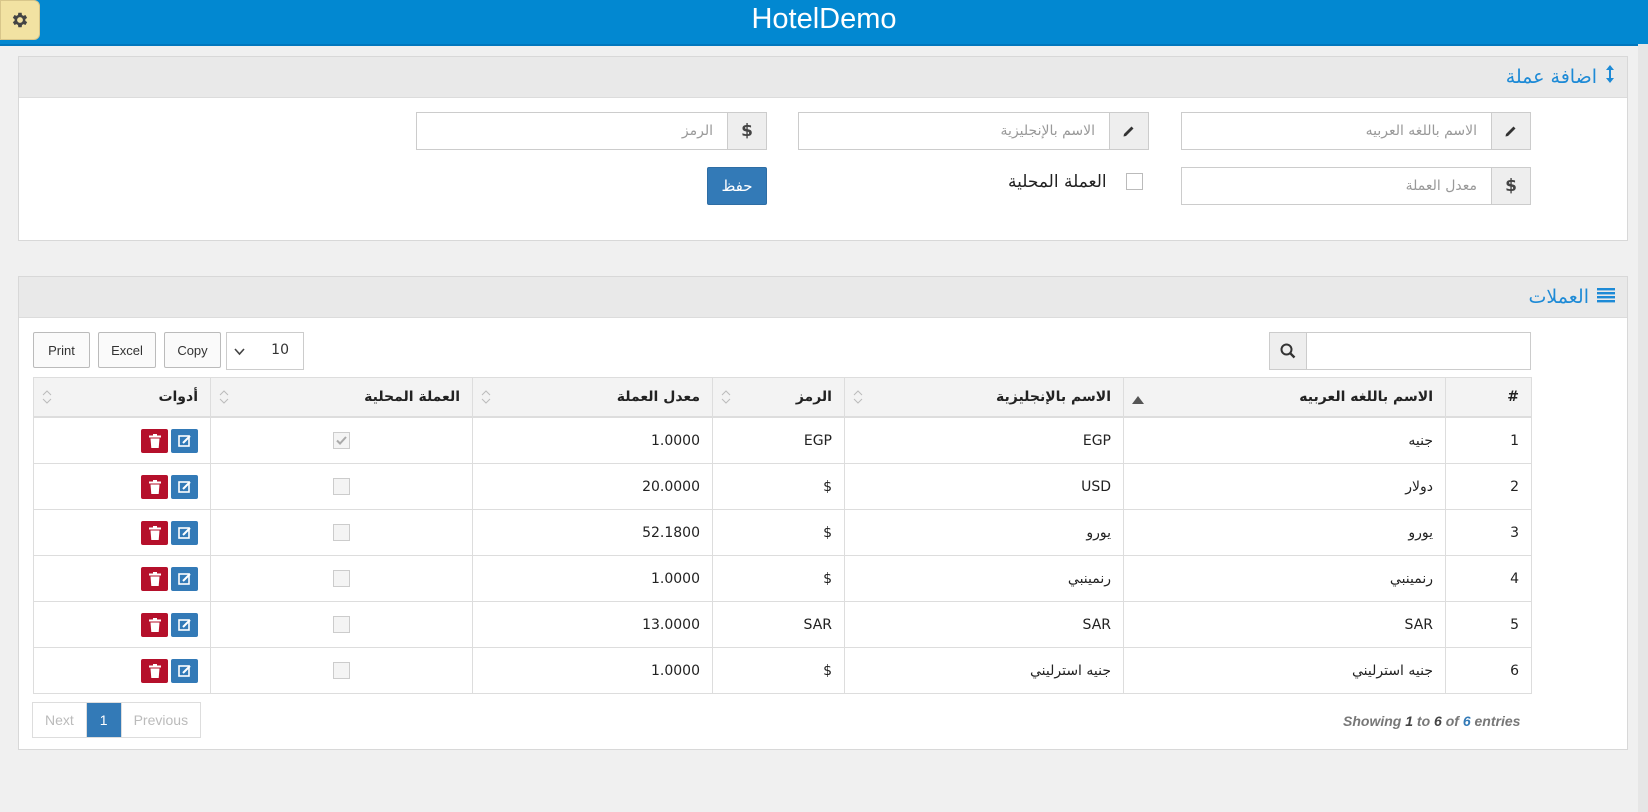 This screenshot has height=812, width=1648. What do you see at coordinates (746, 131) in the screenshot?
I see `dollar-icon: $` at bounding box center [746, 131].